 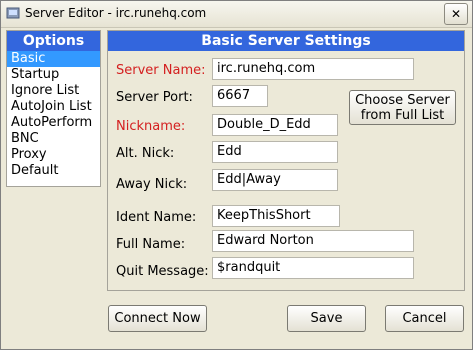 What do you see at coordinates (326, 318) in the screenshot?
I see `save-button: Save` at bounding box center [326, 318].